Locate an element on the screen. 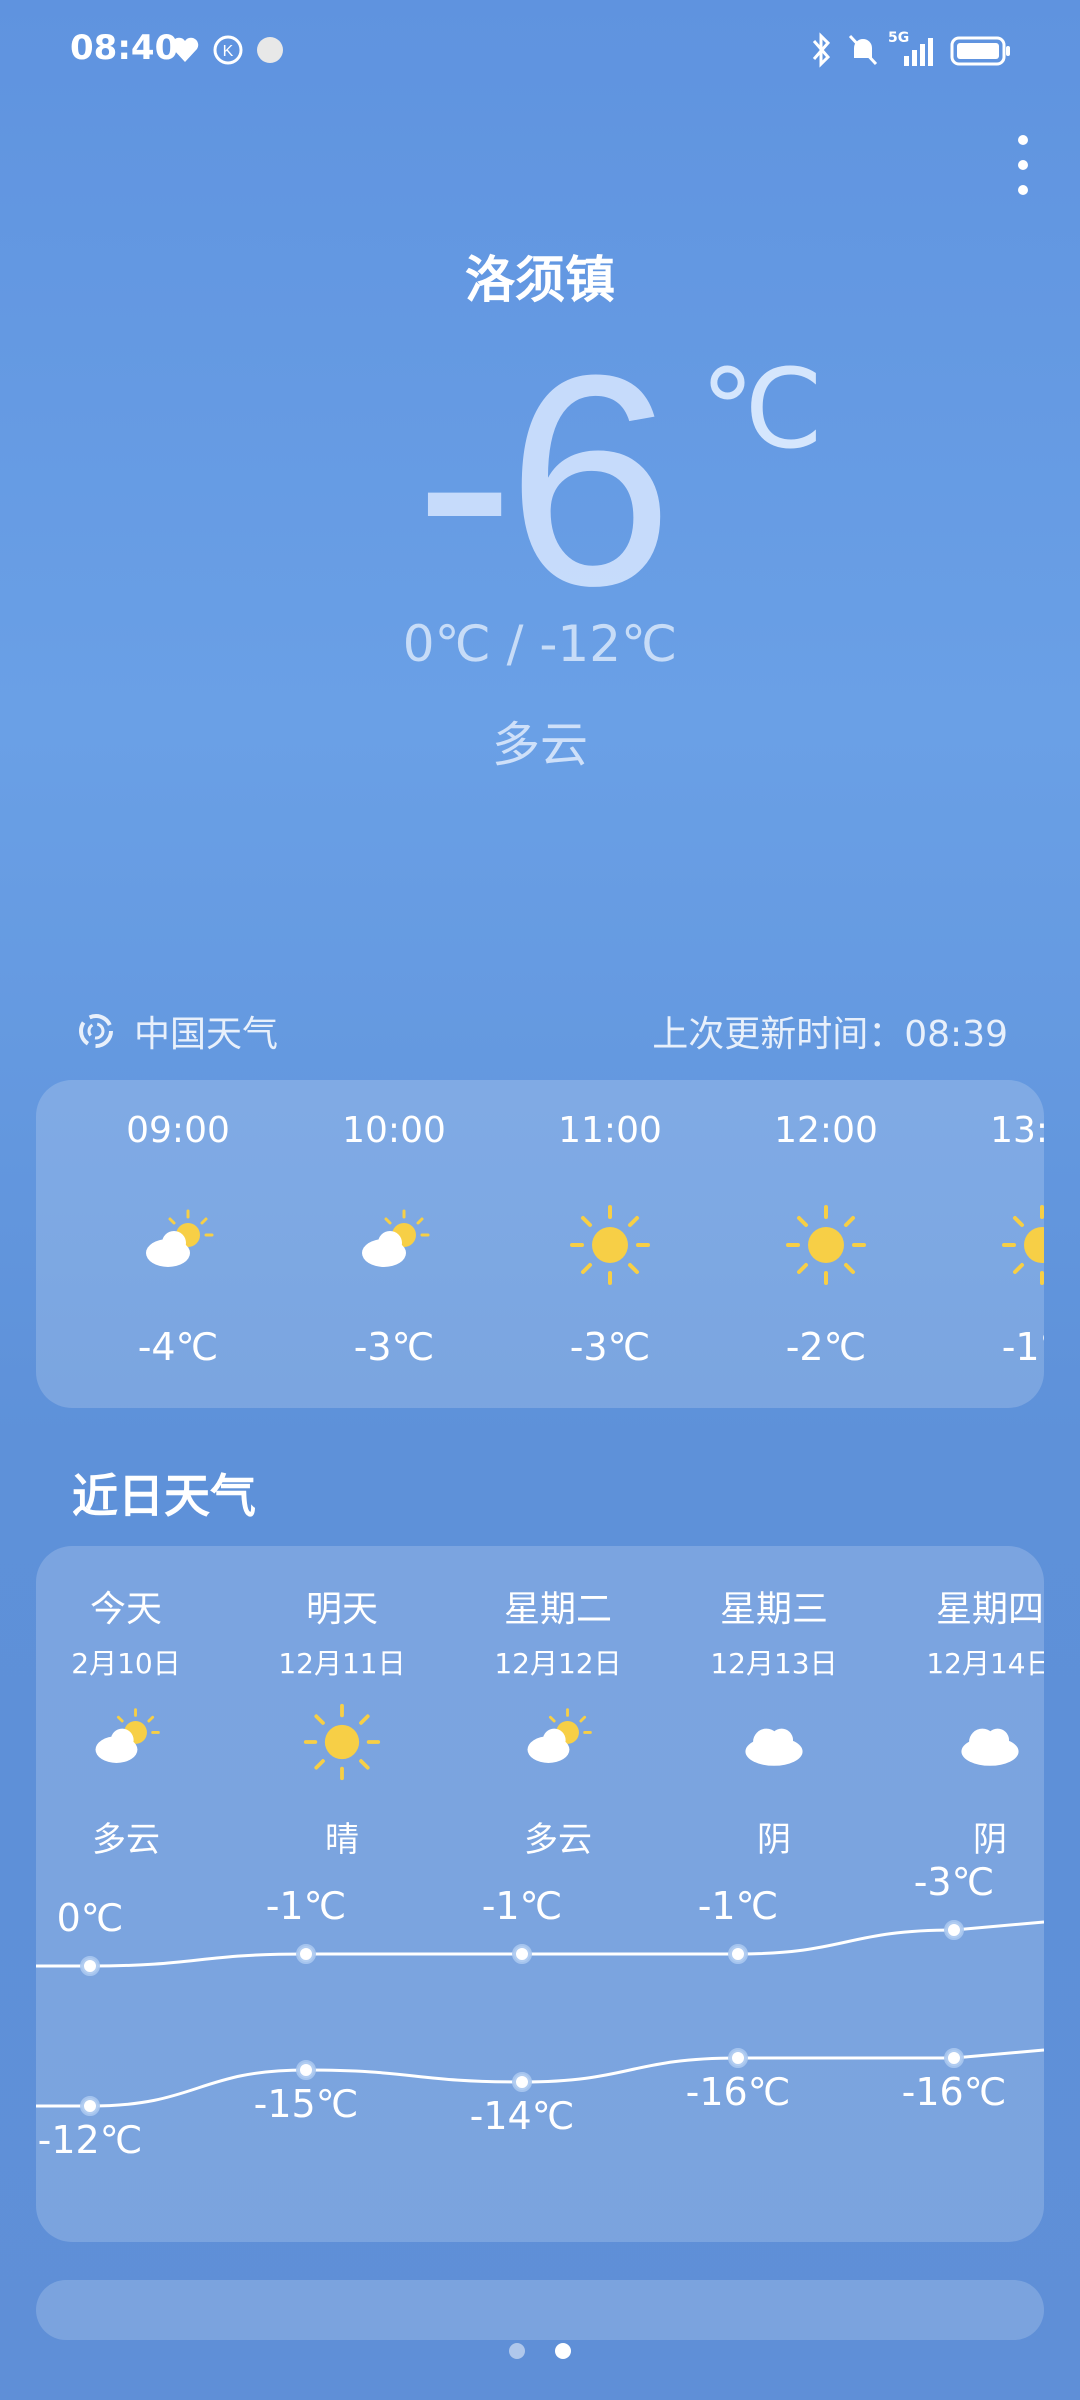 The height and width of the screenshot is (2400, 1080). more-menu-button is located at coordinates (1023, 170).